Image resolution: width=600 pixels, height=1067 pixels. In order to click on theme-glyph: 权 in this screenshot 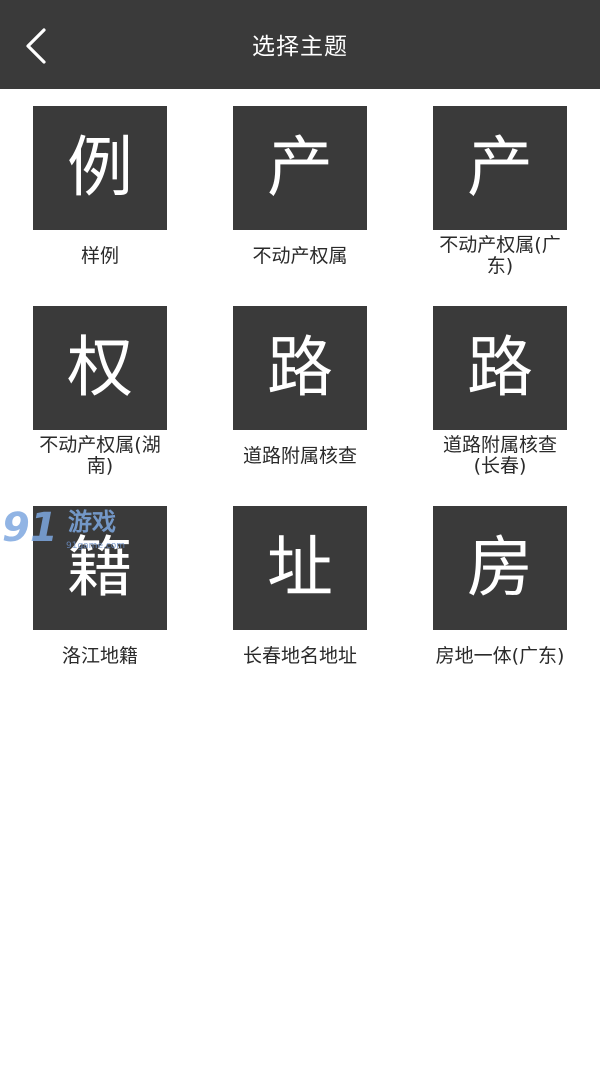, I will do `click(100, 367)`.